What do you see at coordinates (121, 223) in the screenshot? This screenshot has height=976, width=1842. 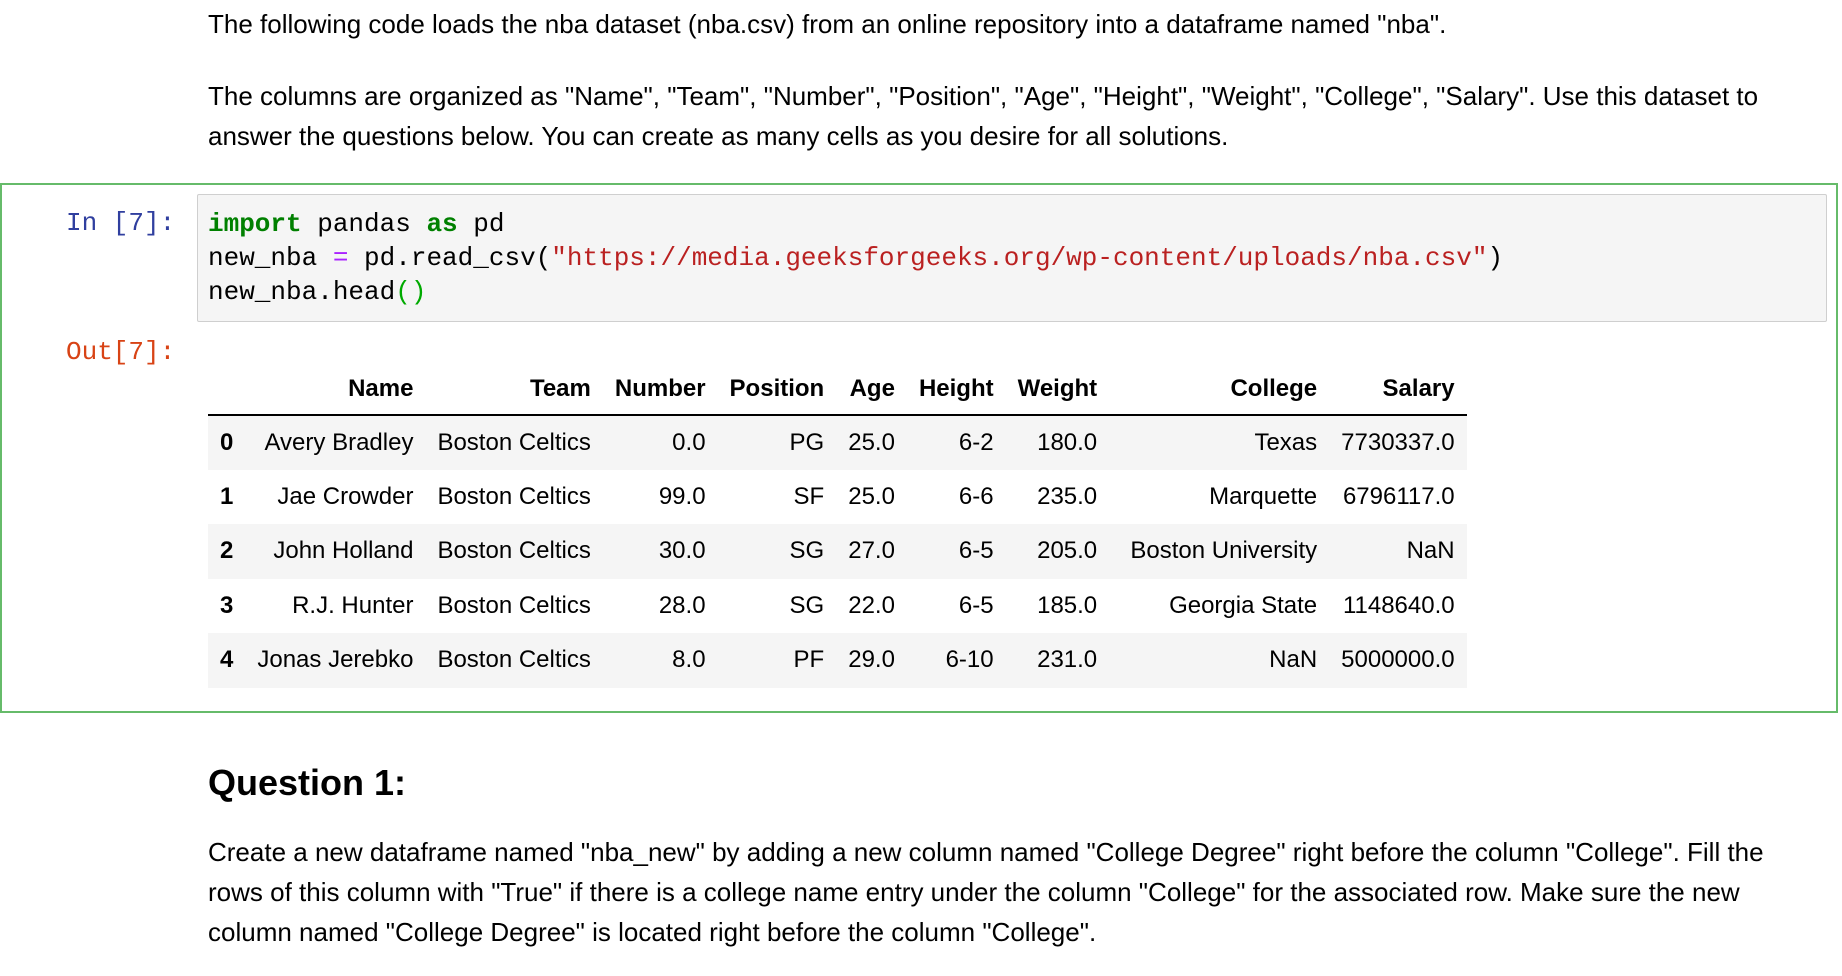 I see `input-prompt: In [7]:` at bounding box center [121, 223].